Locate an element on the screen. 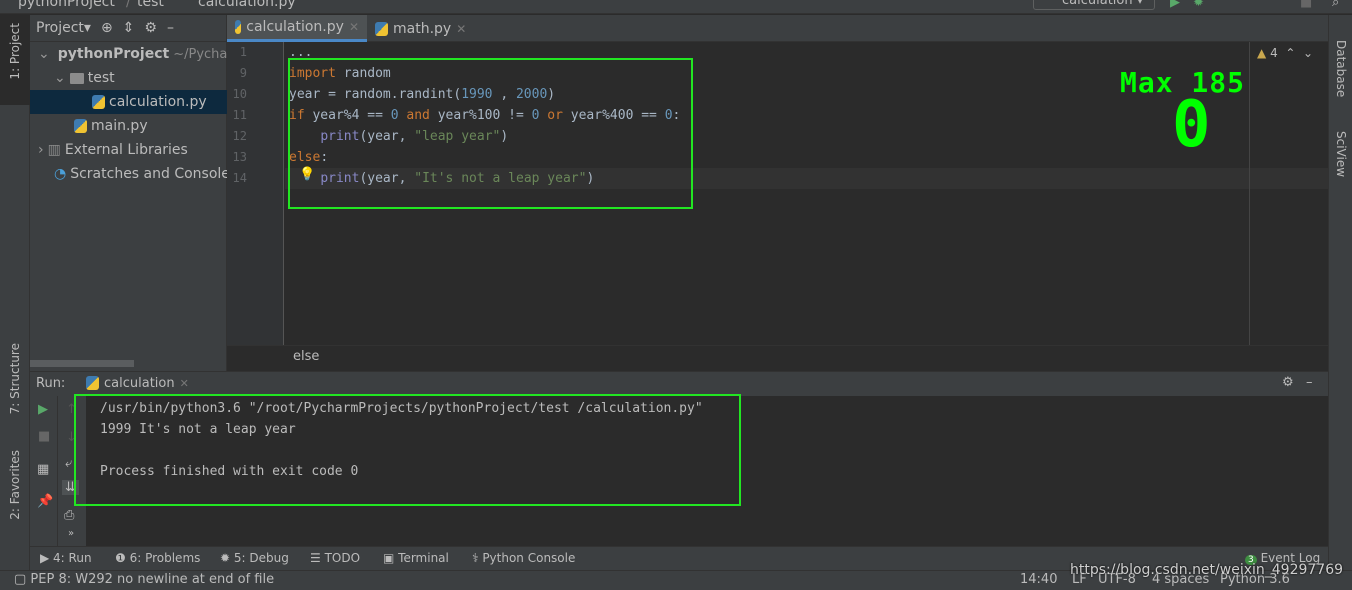 The height and width of the screenshot is (590, 1352). line-number: 9 is located at coordinates (243, 73).